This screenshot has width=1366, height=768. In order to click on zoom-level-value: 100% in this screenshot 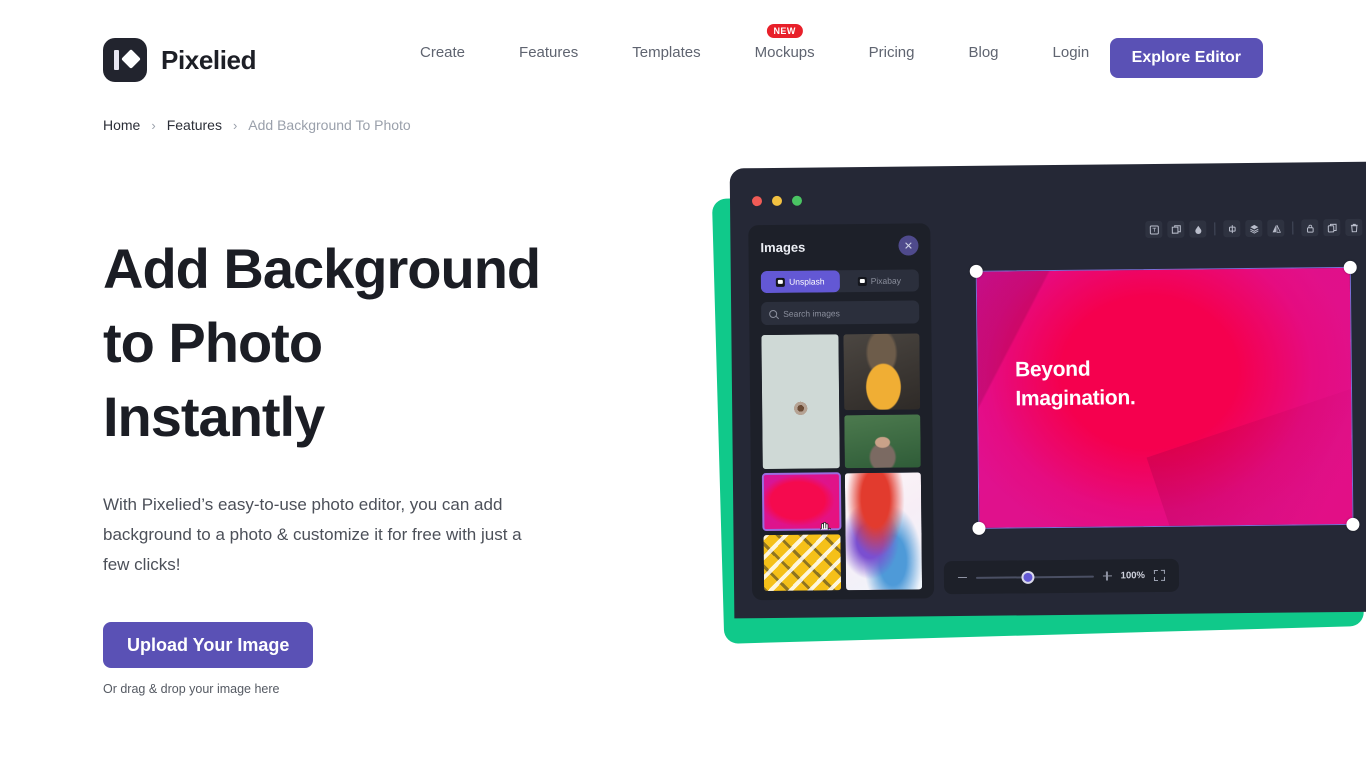, I will do `click(1133, 576)`.